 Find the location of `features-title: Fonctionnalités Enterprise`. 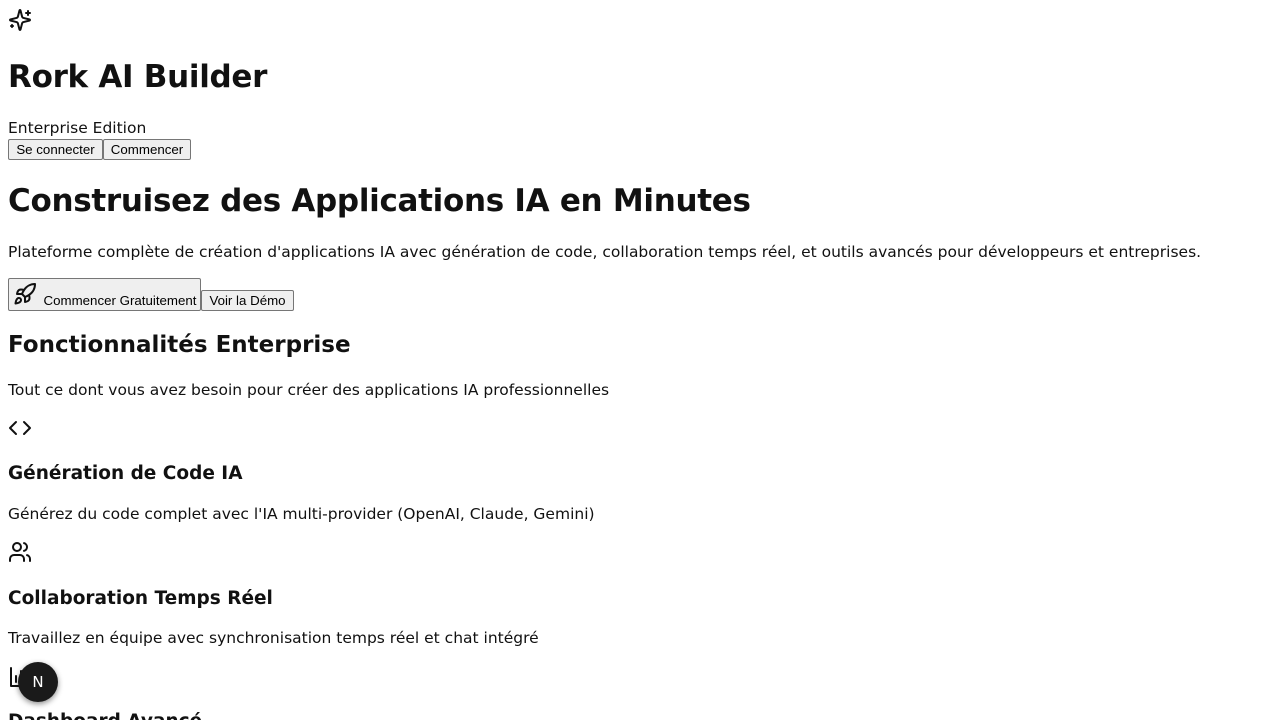

features-title: Fonctionnalités Enterprise is located at coordinates (179, 345).